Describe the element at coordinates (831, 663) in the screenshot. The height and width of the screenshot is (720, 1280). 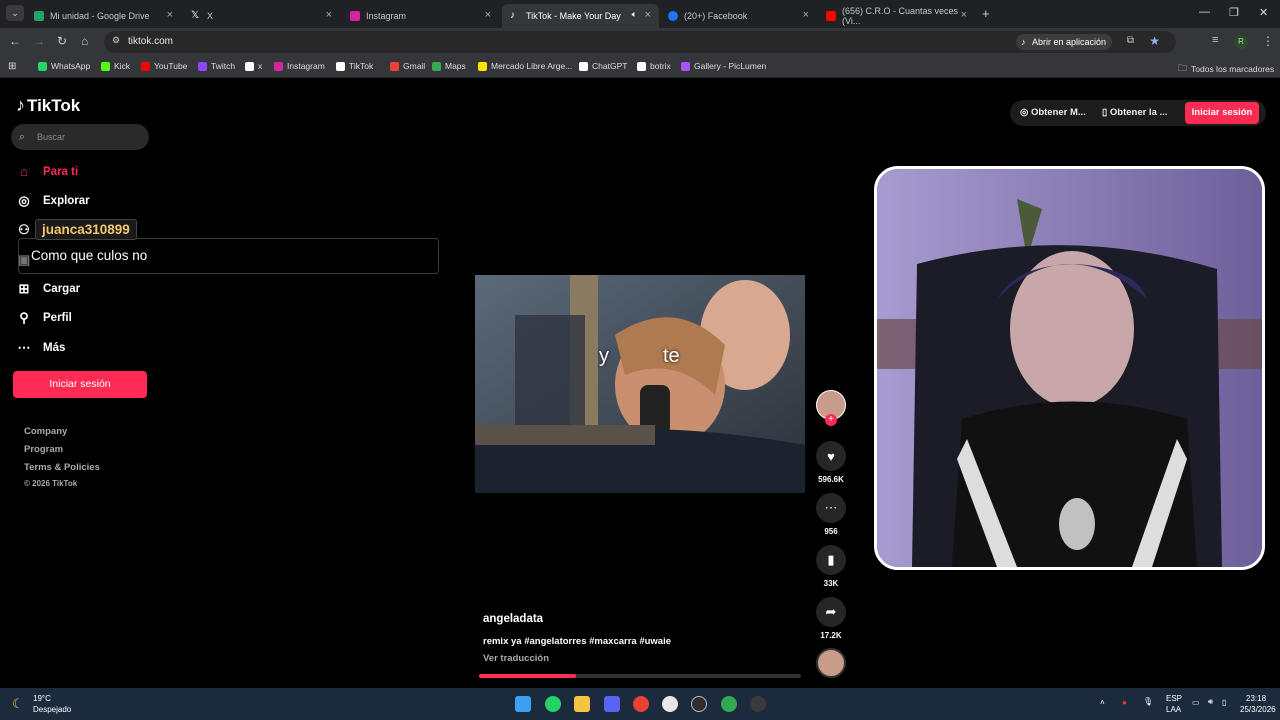
I see `sound-avatar` at that location.